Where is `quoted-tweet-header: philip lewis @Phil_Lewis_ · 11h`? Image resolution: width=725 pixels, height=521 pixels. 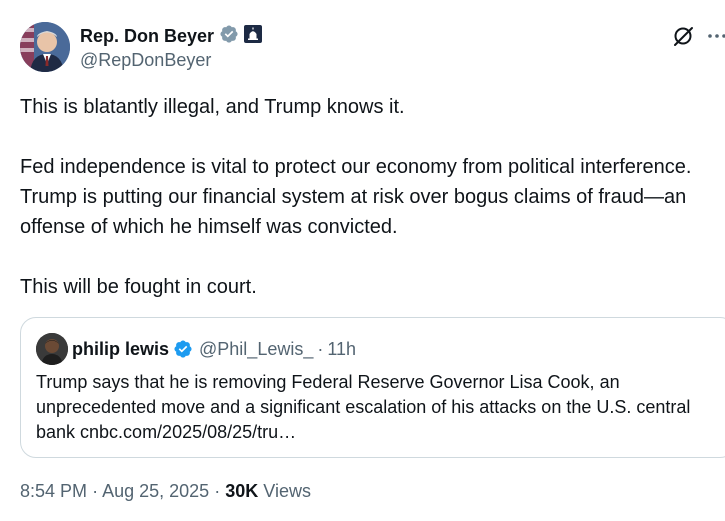
quoted-tweet-header: philip lewis @Phil_Lewis_ · 11h is located at coordinates (196, 349).